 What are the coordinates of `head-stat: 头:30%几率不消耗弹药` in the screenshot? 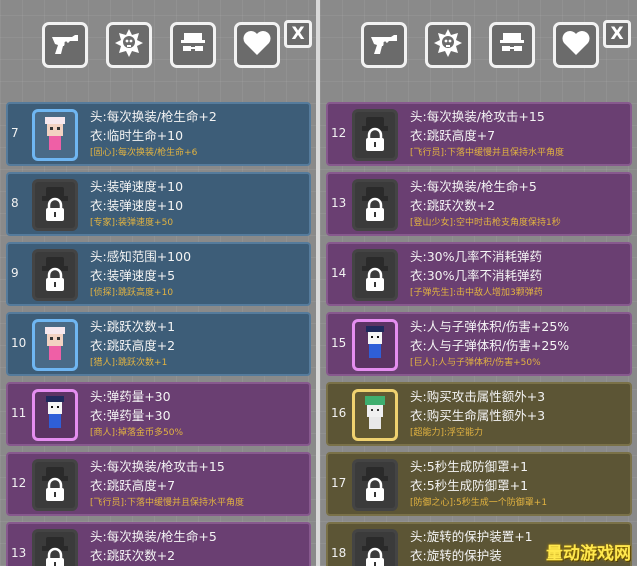 It's located at (476, 256).